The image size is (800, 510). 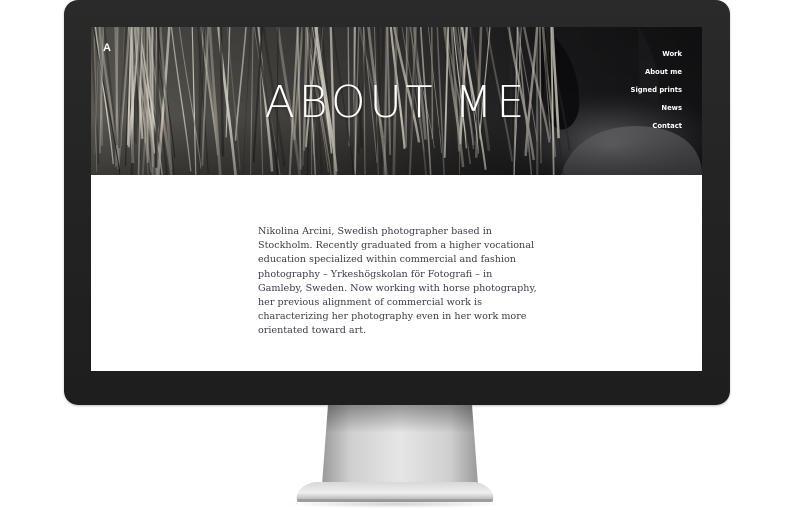 I want to click on main-nav: Work About me Signed prints News Contact, so click(x=656, y=90).